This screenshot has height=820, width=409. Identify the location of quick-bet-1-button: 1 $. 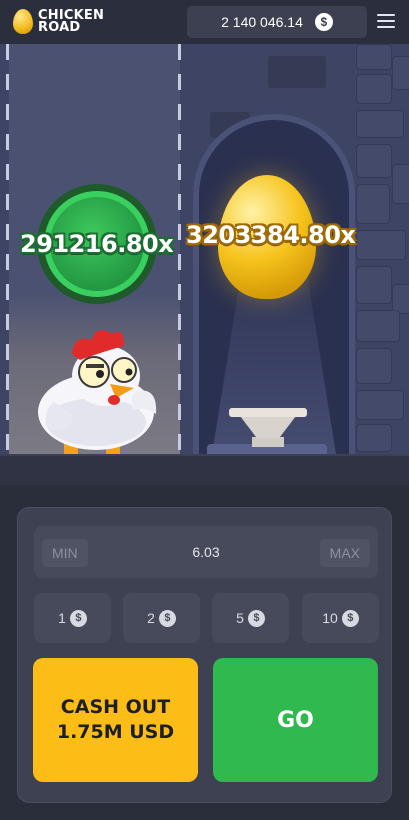
(72, 618).